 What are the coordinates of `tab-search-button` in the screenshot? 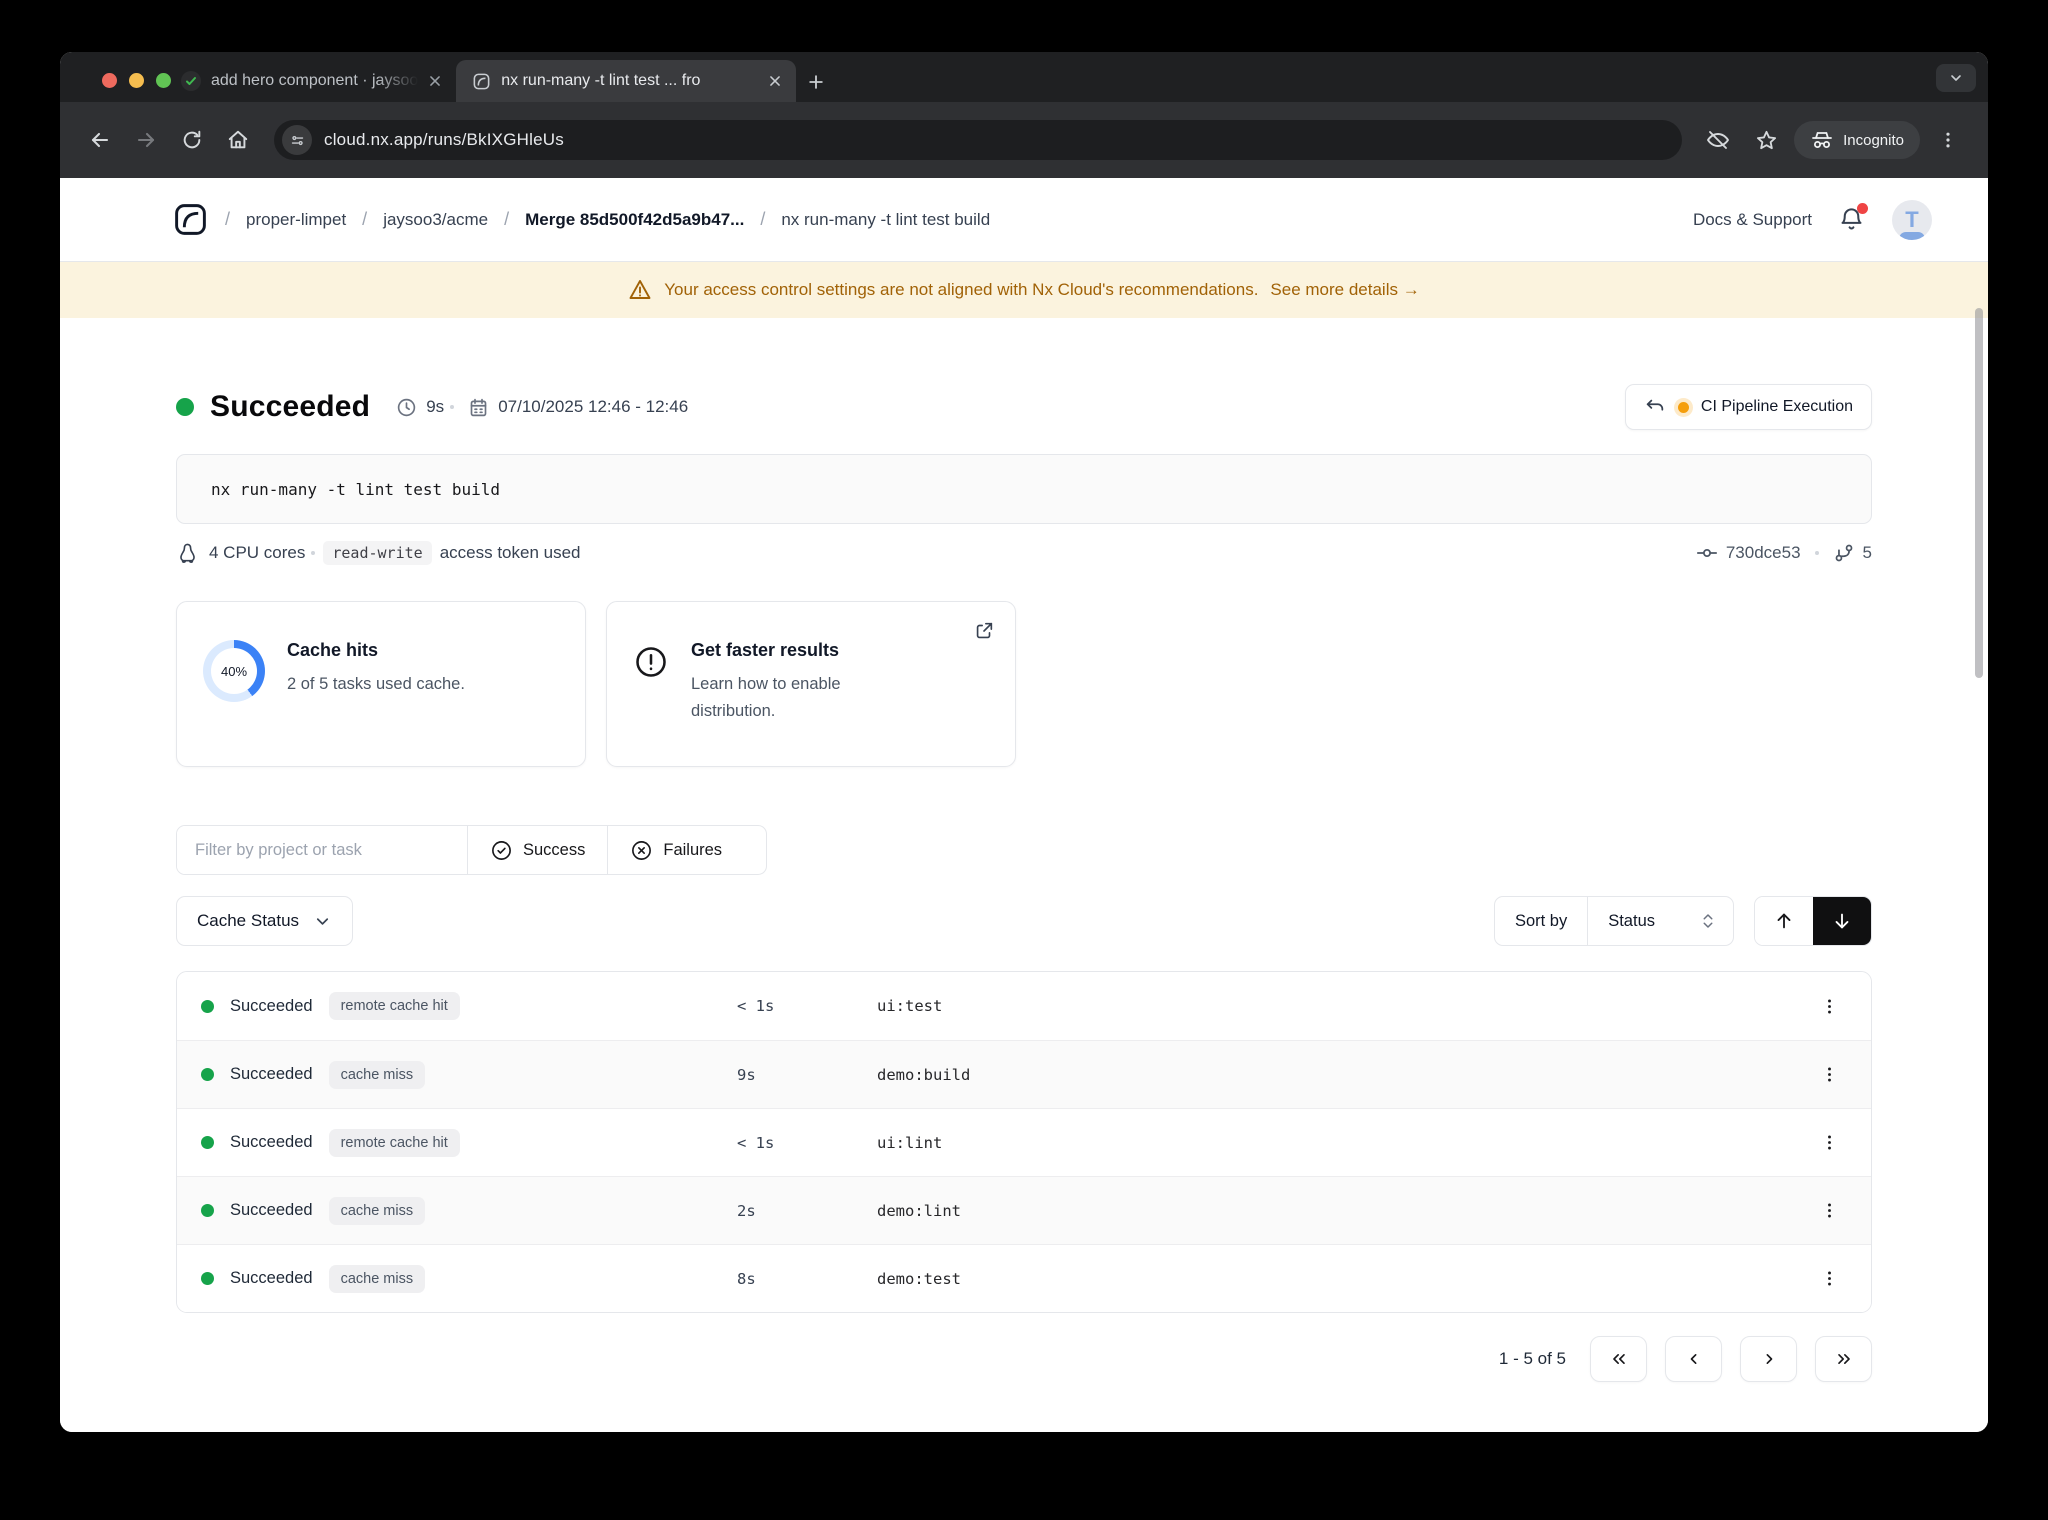 It's located at (1956, 78).